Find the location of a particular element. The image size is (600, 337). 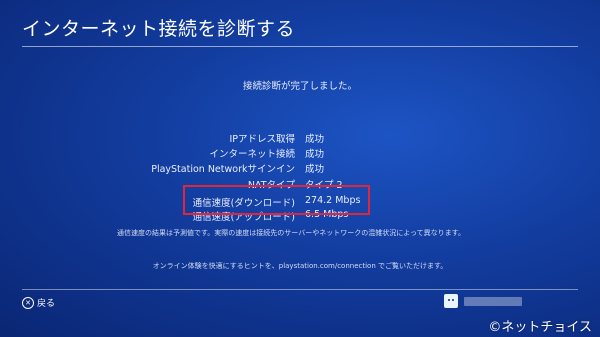

result-row-psn: PlayStation Networkサインイン 成功 is located at coordinates (300, 168).